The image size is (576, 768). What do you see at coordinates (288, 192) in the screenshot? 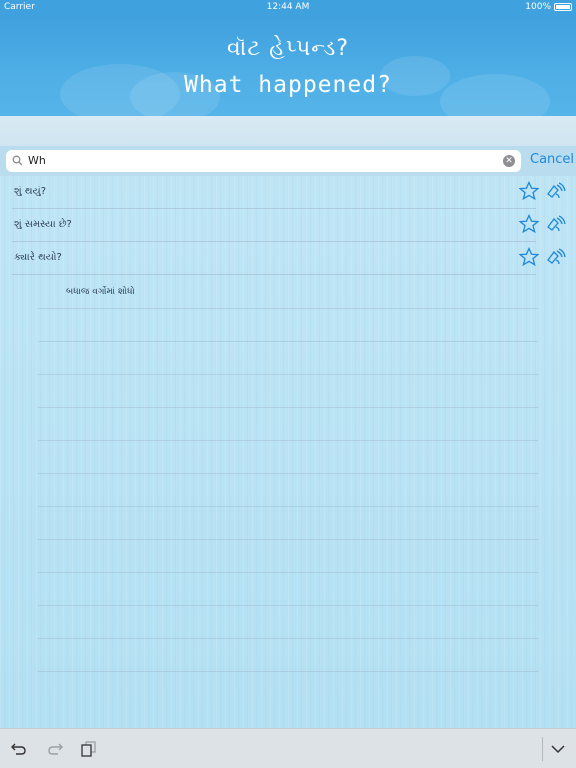
I see `list-item: શું થયું?` at bounding box center [288, 192].